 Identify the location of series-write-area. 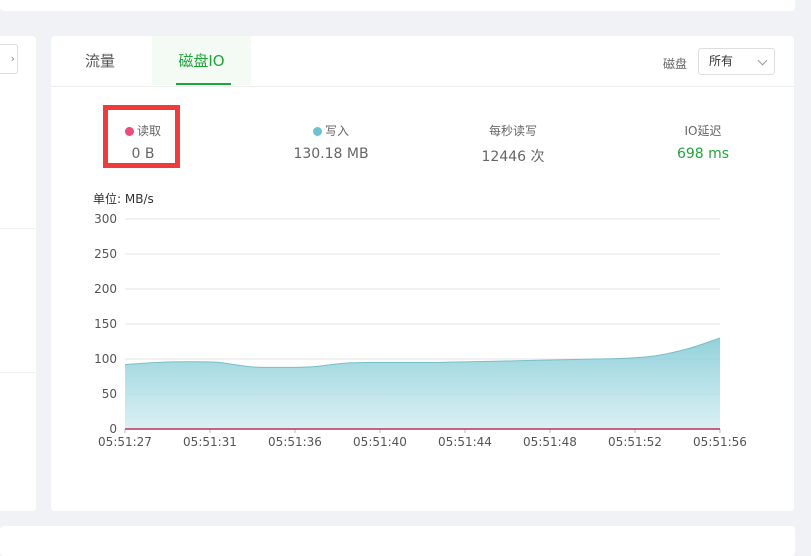
(422, 383).